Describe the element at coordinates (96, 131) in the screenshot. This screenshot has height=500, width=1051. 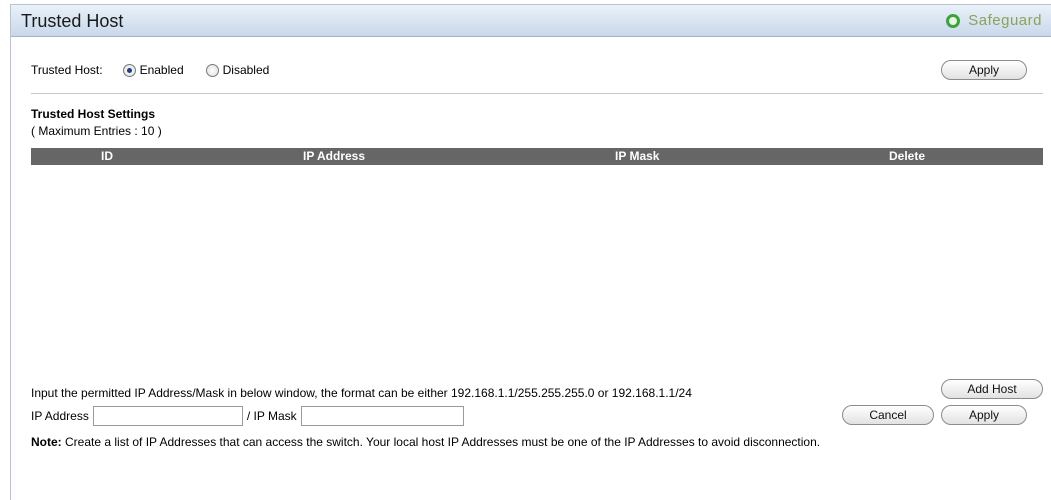
I see `max-entries-text: ( Maximum Entries : 10 )` at that location.